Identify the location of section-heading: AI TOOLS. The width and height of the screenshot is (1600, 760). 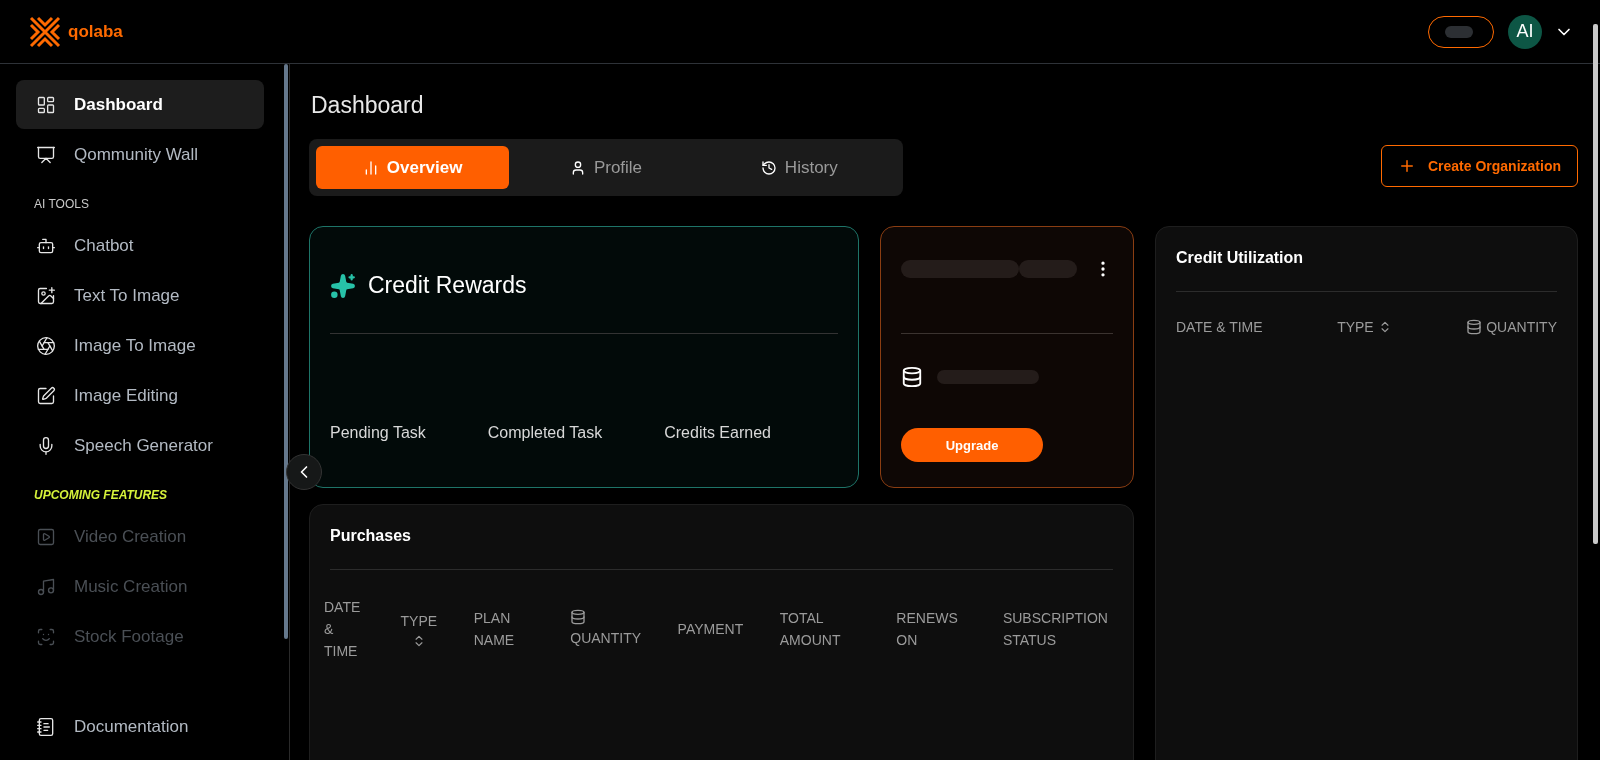
(61, 204).